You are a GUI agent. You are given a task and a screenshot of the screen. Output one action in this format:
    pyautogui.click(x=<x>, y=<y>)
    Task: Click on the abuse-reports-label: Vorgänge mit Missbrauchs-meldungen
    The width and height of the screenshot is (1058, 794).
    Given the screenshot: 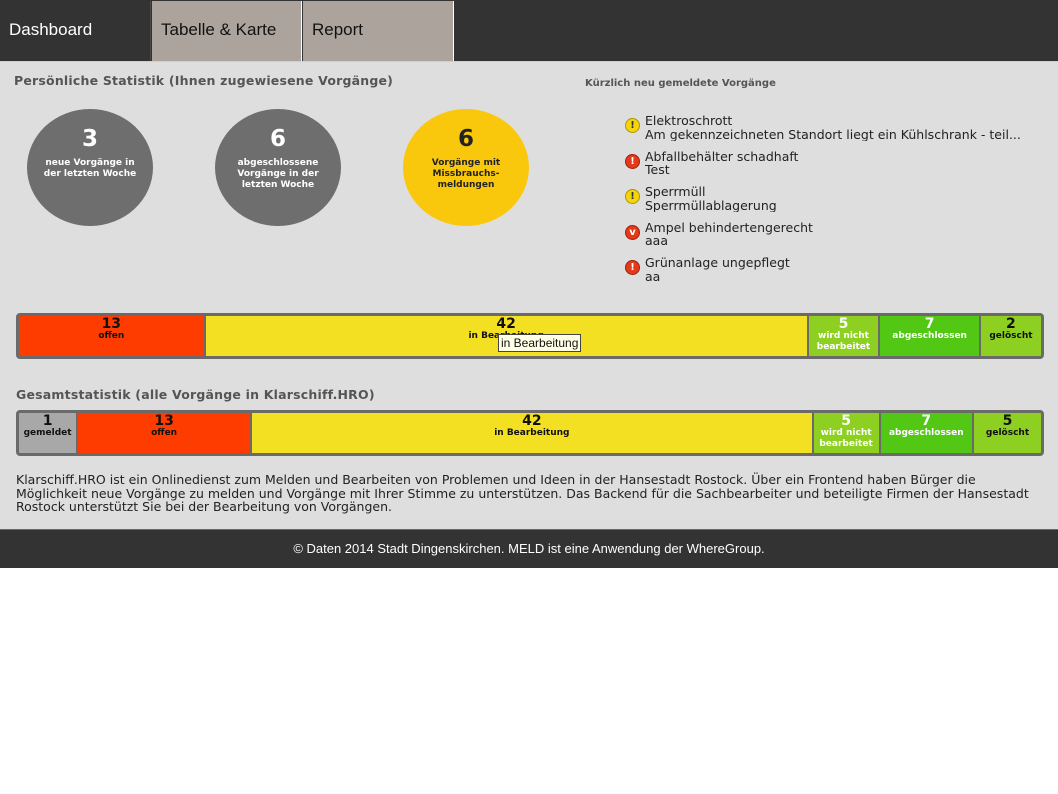 What is the action you would take?
    pyautogui.click(x=466, y=174)
    